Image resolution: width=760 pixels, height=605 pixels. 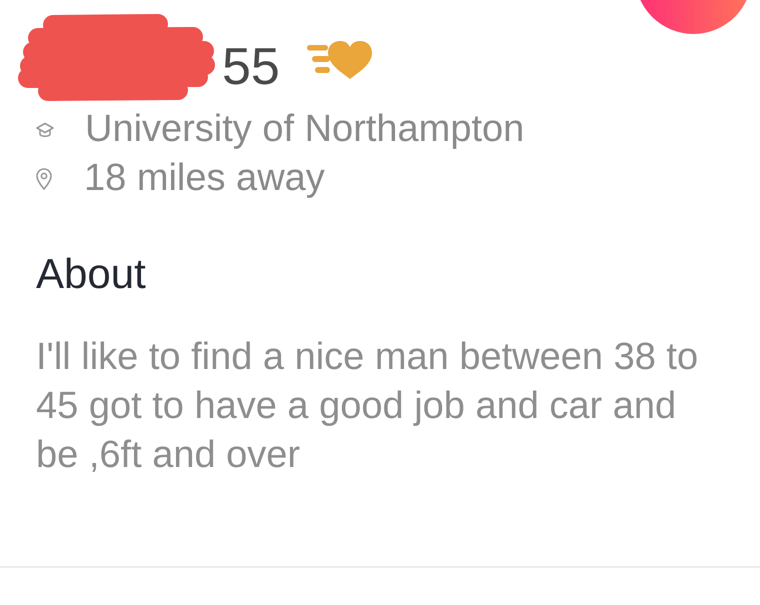 What do you see at coordinates (304, 129) in the screenshot?
I see `school-text: University of Northampton` at bounding box center [304, 129].